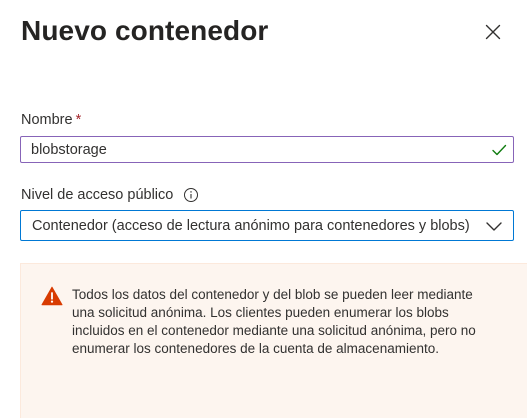 This screenshot has height=418, width=527. What do you see at coordinates (494, 226) in the screenshot?
I see `chevron-down-icon` at bounding box center [494, 226].